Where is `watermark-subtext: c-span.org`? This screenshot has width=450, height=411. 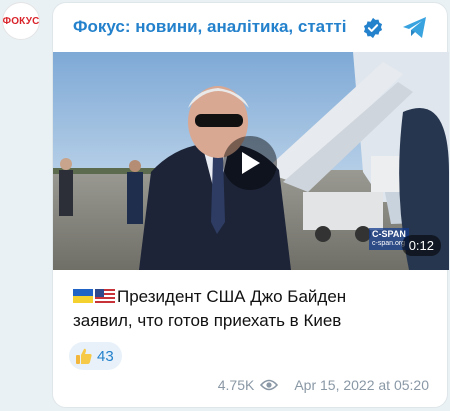 watermark-subtext: c-span.org is located at coordinates (389, 243).